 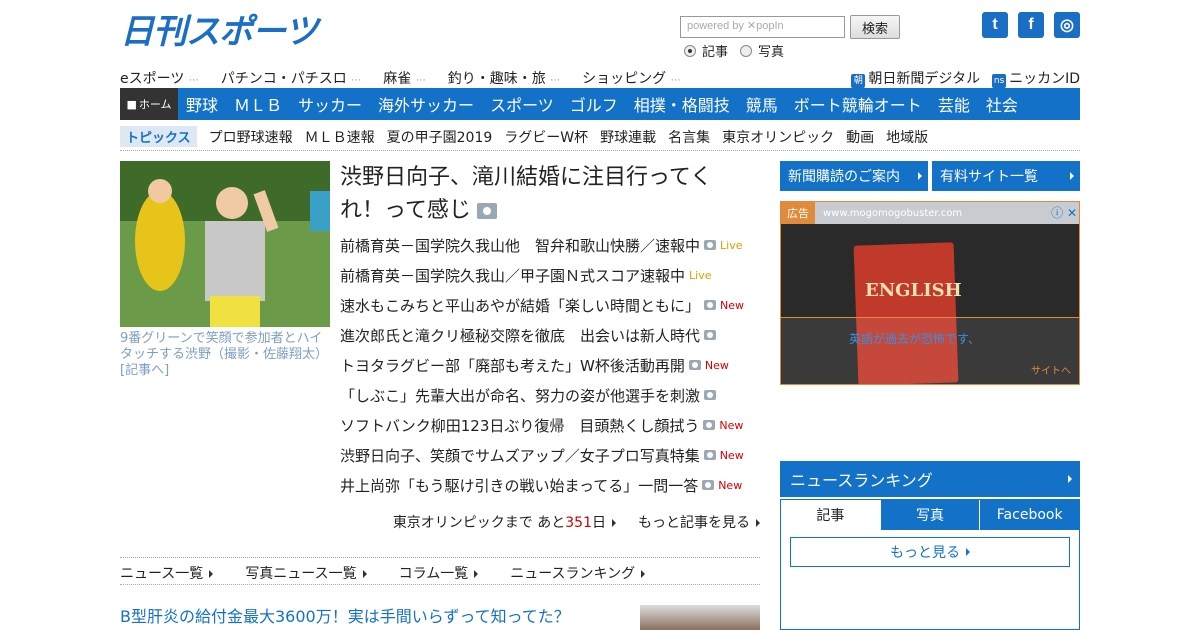 What do you see at coordinates (1067, 25) in the screenshot?
I see `instagram-icon: ◎` at bounding box center [1067, 25].